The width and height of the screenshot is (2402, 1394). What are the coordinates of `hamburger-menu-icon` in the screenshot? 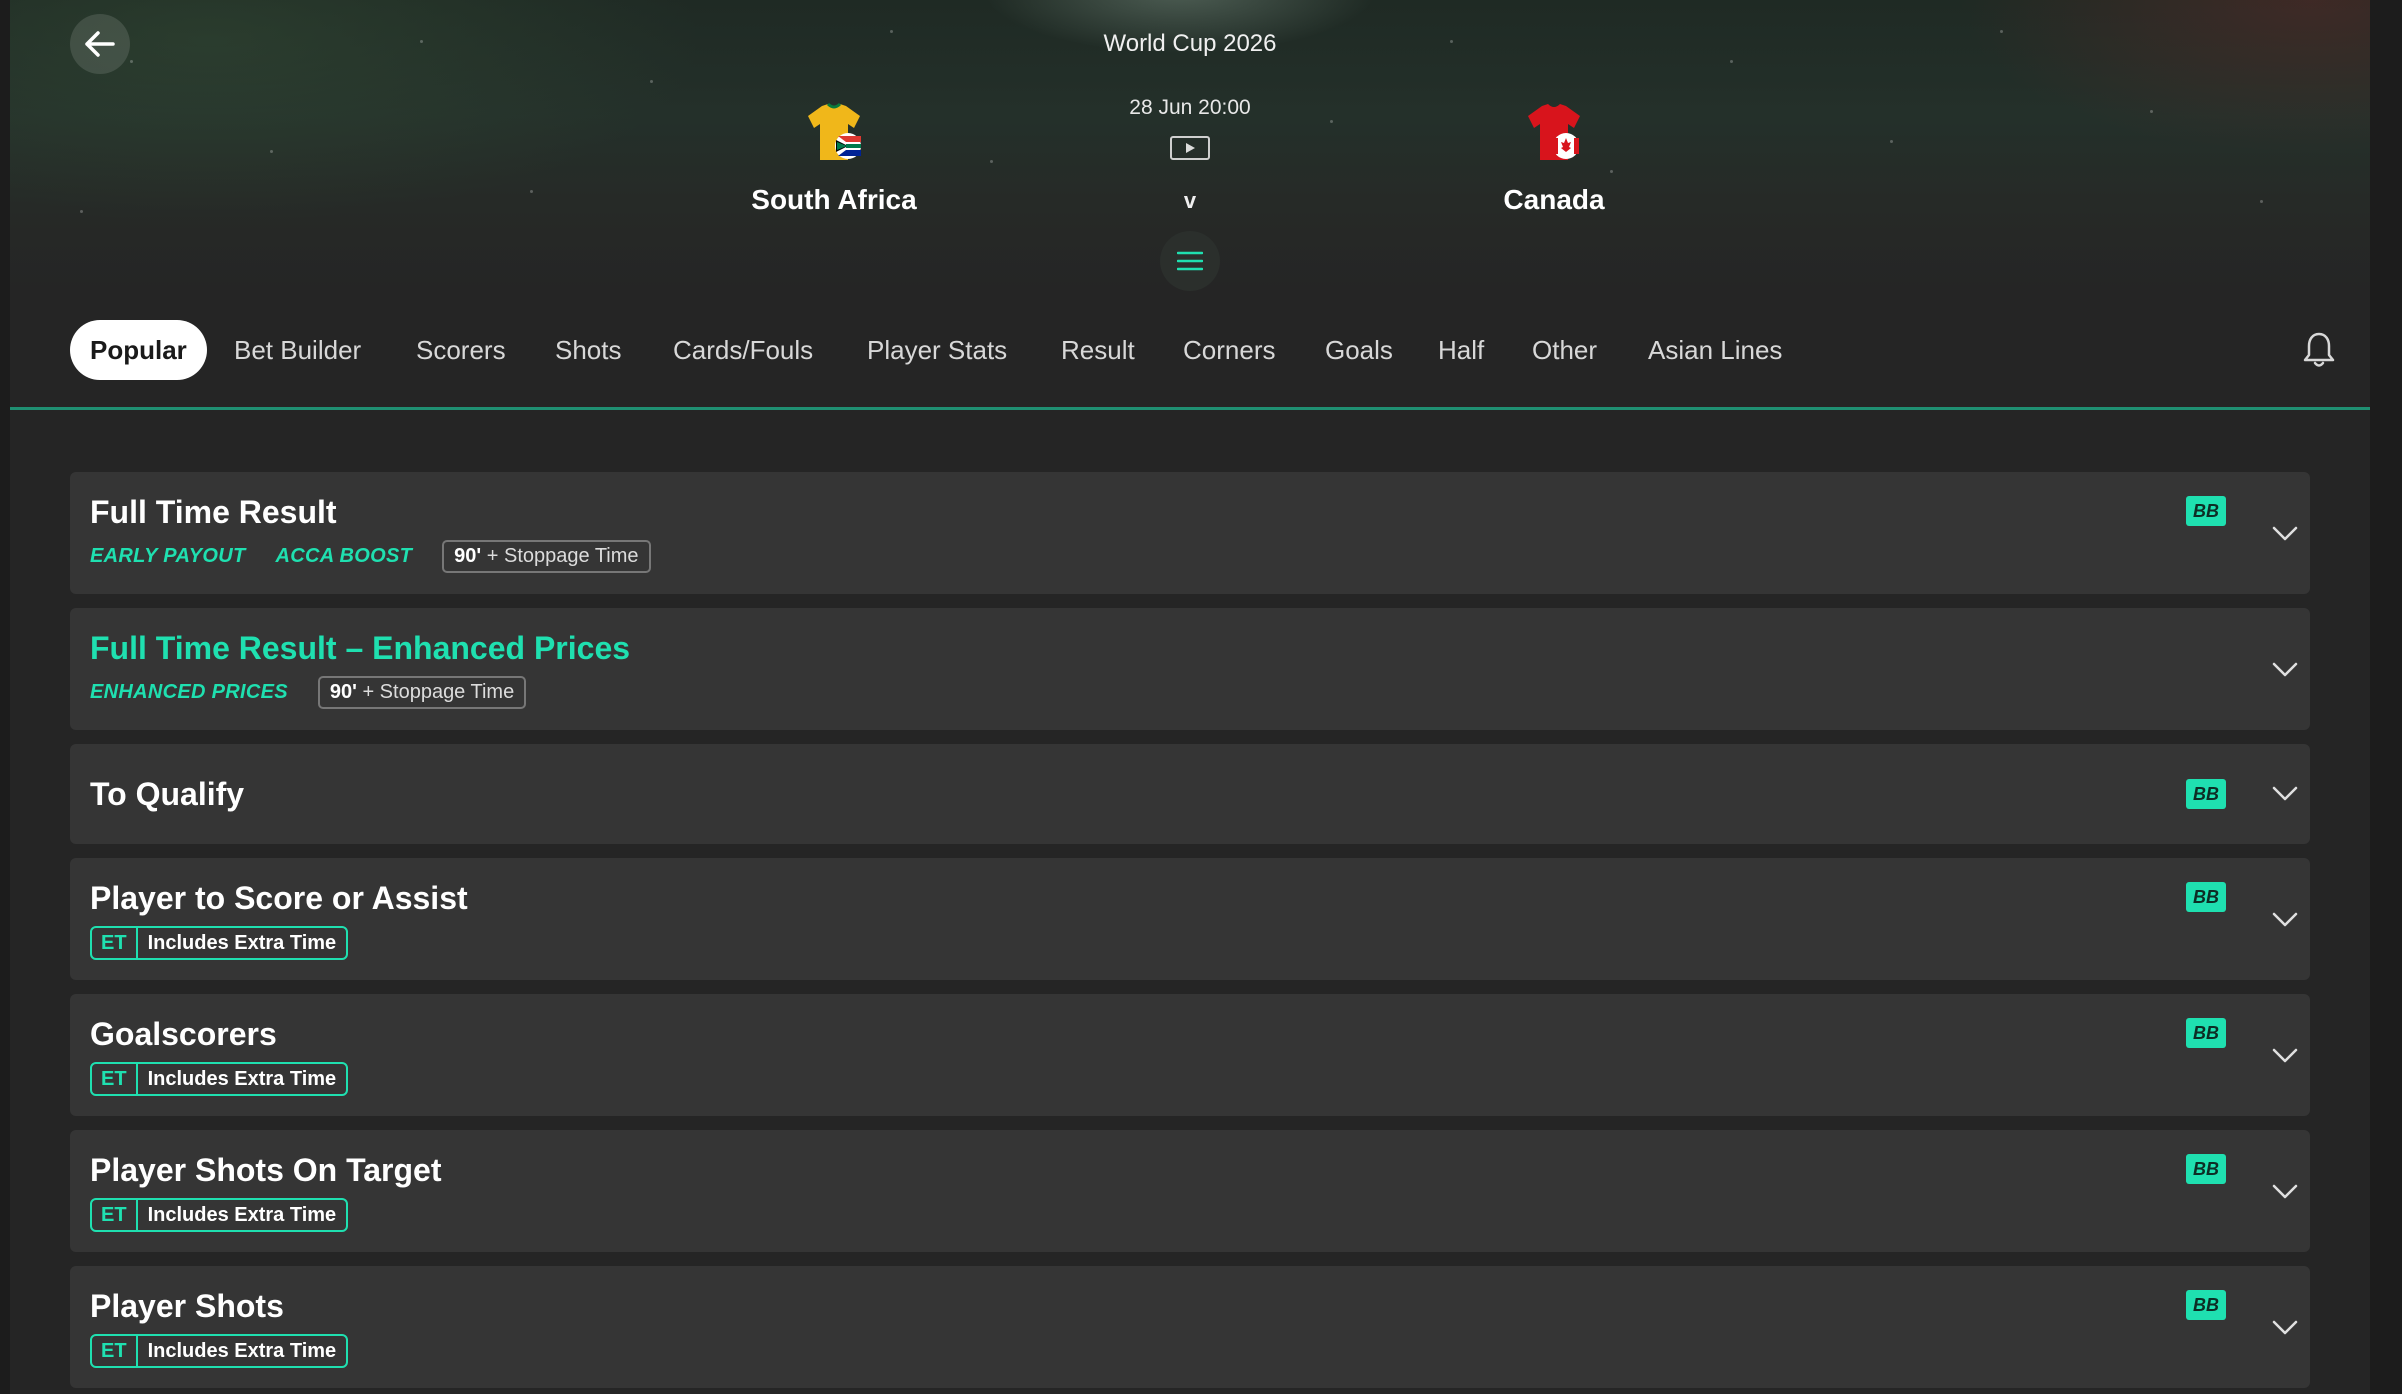 It's located at (1190, 261).